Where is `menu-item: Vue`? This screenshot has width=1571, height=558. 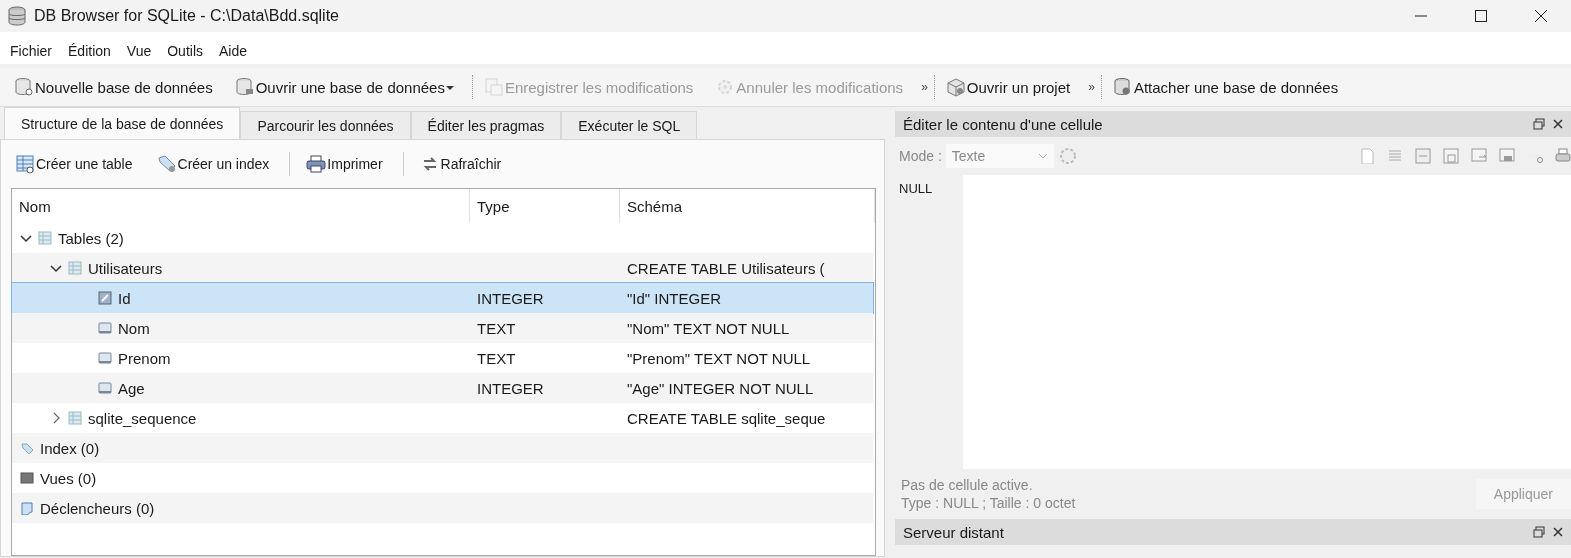 menu-item: Vue is located at coordinates (139, 51).